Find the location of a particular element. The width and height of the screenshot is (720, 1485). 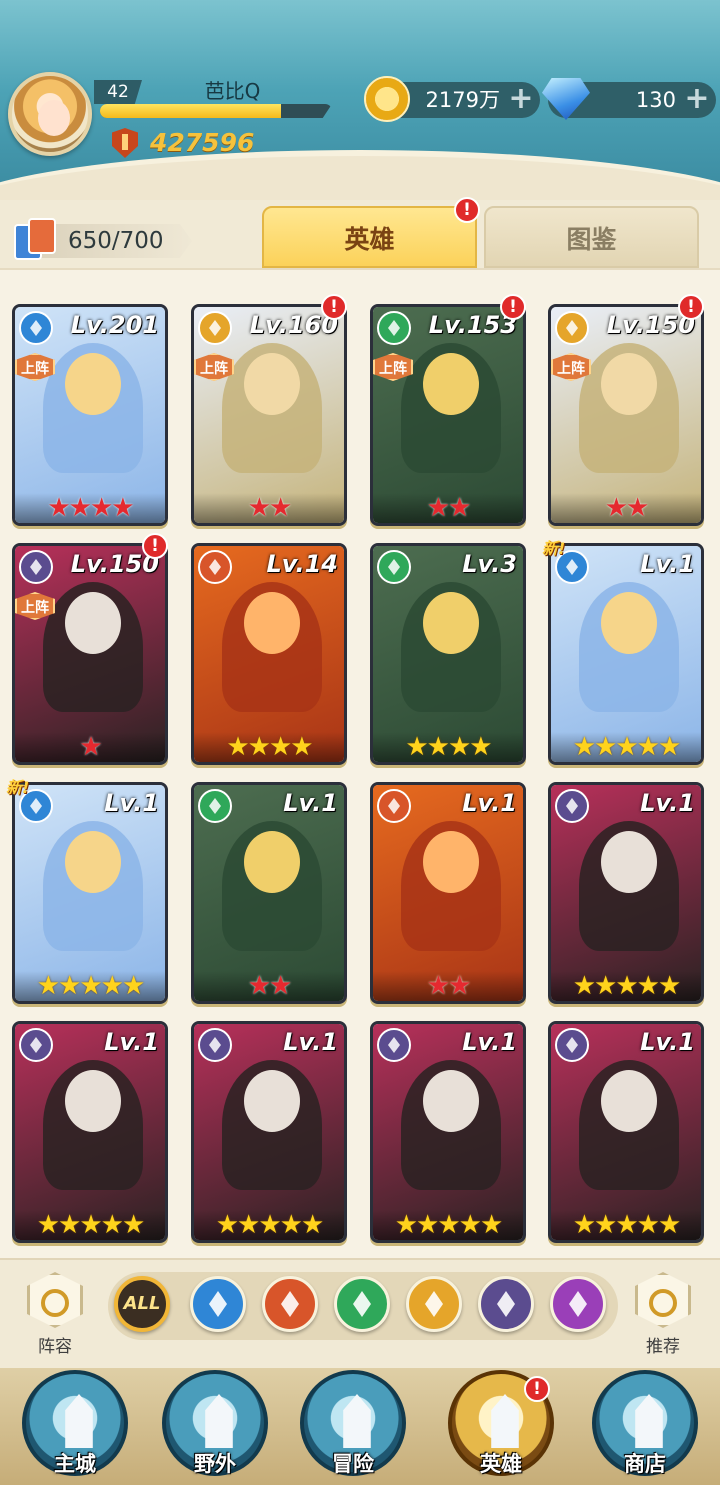

exp-bar is located at coordinates (216, 111).